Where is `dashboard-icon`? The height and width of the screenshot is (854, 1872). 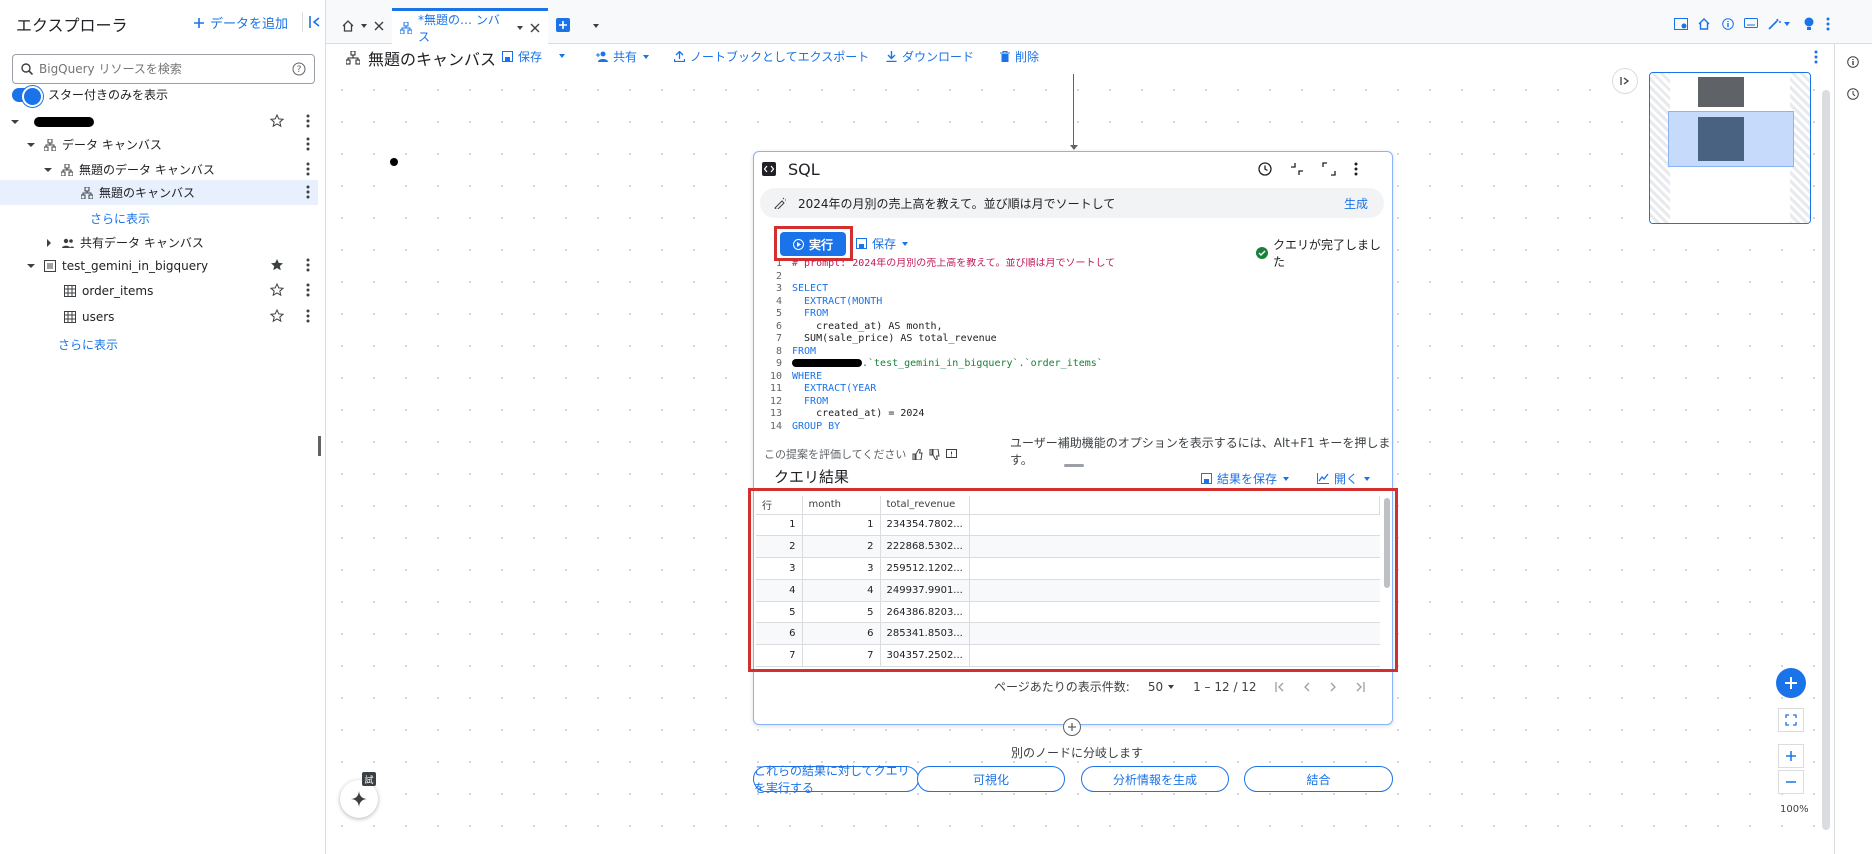
dashboard-icon is located at coordinates (1681, 24).